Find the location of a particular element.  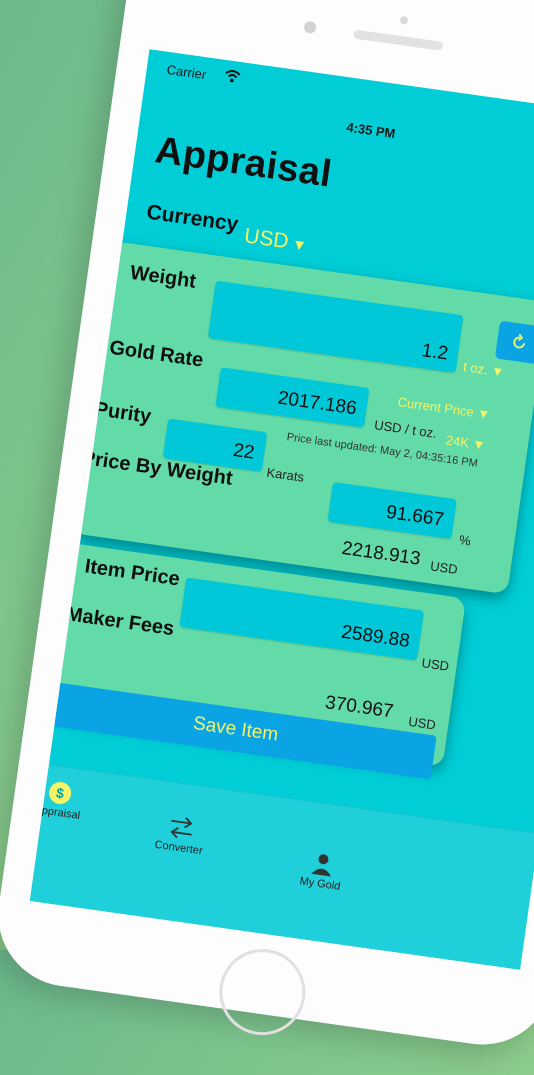

carrier-label: Carrier is located at coordinates (186, 72).